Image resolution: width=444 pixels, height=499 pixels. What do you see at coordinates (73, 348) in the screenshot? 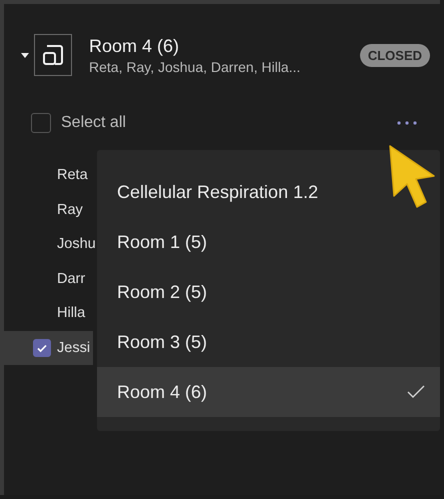
I see `participant-name: Jessi` at bounding box center [73, 348].